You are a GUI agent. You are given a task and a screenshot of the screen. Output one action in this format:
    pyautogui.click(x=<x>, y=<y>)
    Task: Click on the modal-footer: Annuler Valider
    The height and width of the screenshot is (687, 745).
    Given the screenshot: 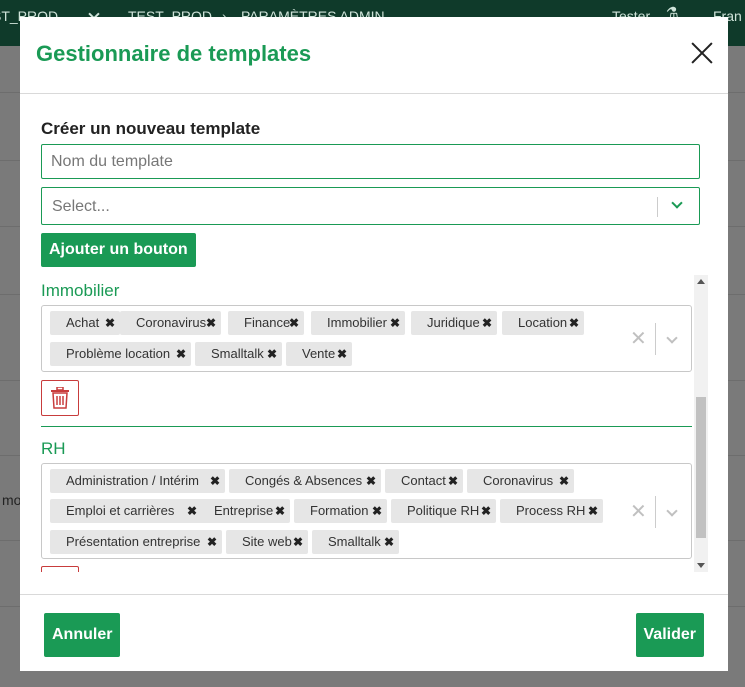 What is the action you would take?
    pyautogui.click(x=374, y=632)
    